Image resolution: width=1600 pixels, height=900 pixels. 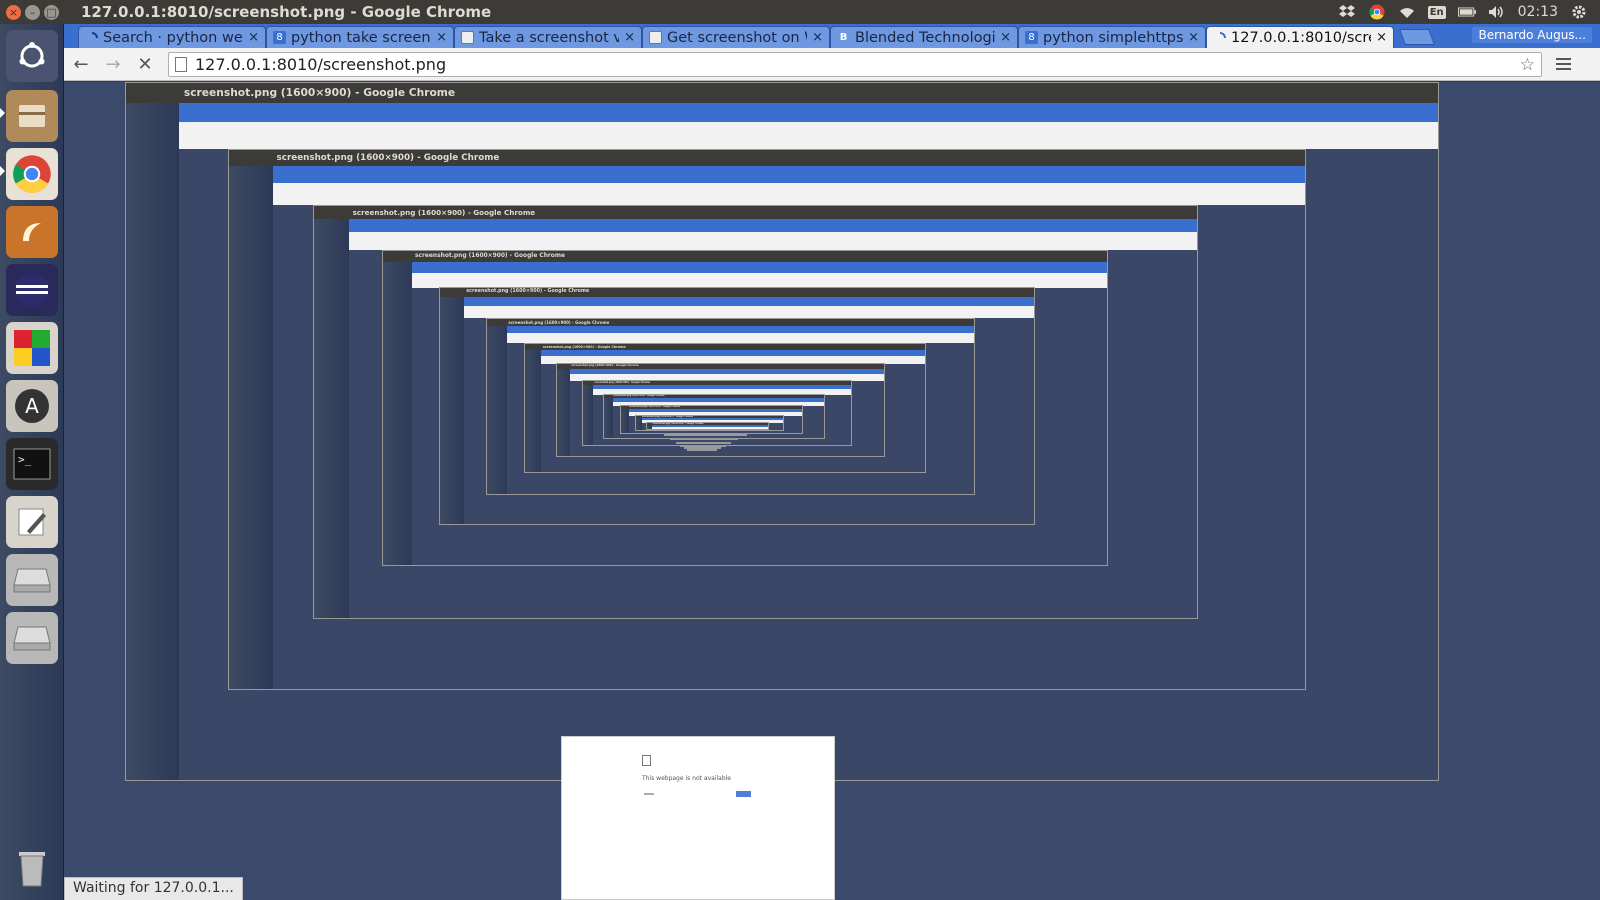 What do you see at coordinates (1538, 12) in the screenshot?
I see `clock: 02:13` at bounding box center [1538, 12].